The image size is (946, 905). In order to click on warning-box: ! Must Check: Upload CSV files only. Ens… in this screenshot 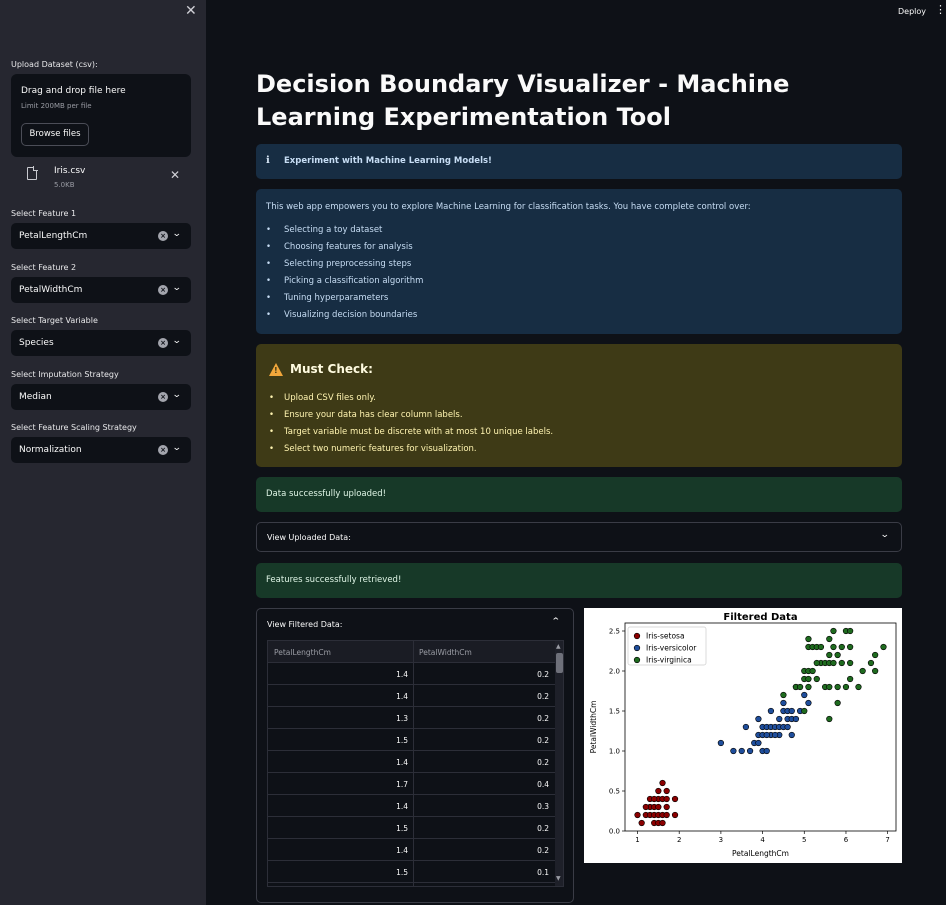, I will do `click(579, 405)`.